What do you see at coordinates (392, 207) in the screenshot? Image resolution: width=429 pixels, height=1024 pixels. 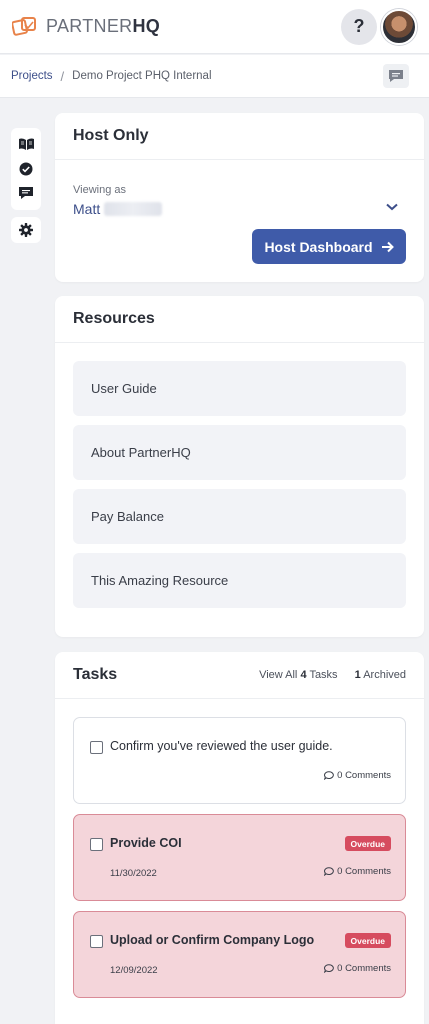 I see `chevron-down-icon` at bounding box center [392, 207].